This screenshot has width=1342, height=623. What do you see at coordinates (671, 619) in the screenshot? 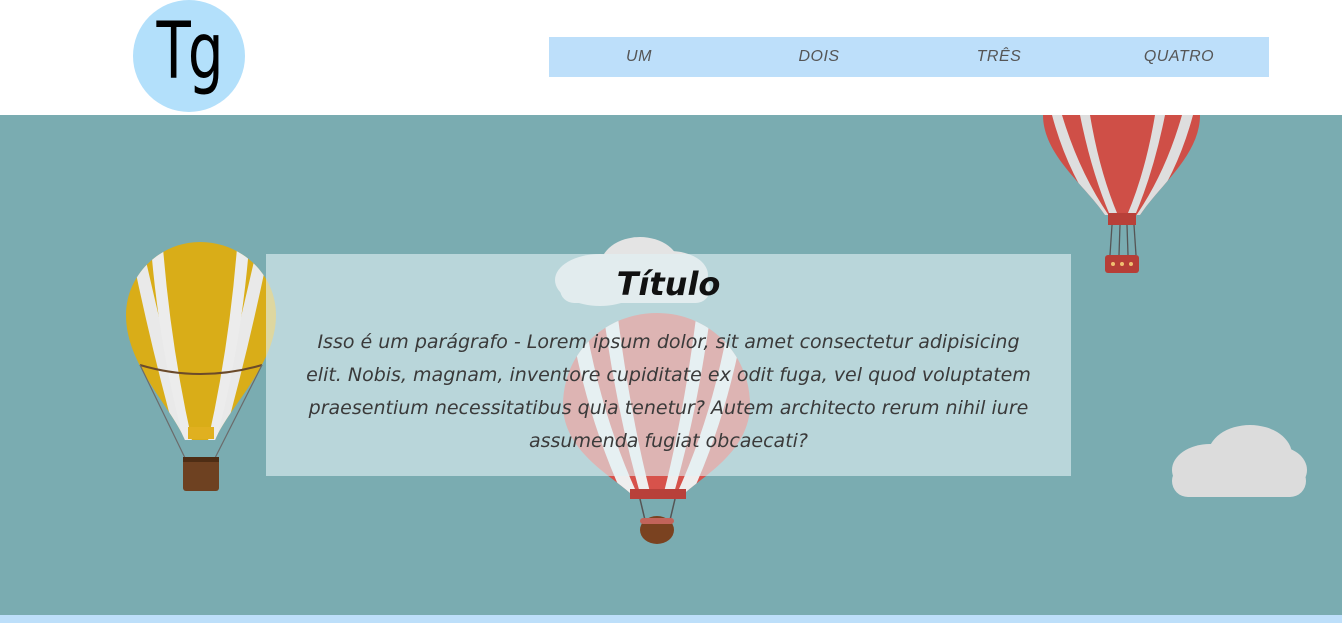
I see `footer-bar` at bounding box center [671, 619].